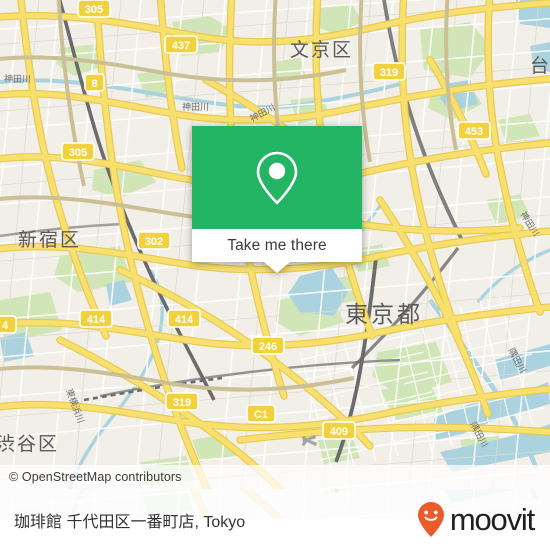 Image resolution: width=550 pixels, height=550 pixels. Describe the element at coordinates (49, 240) in the screenshot. I see `svg-text: 新宿区` at that location.